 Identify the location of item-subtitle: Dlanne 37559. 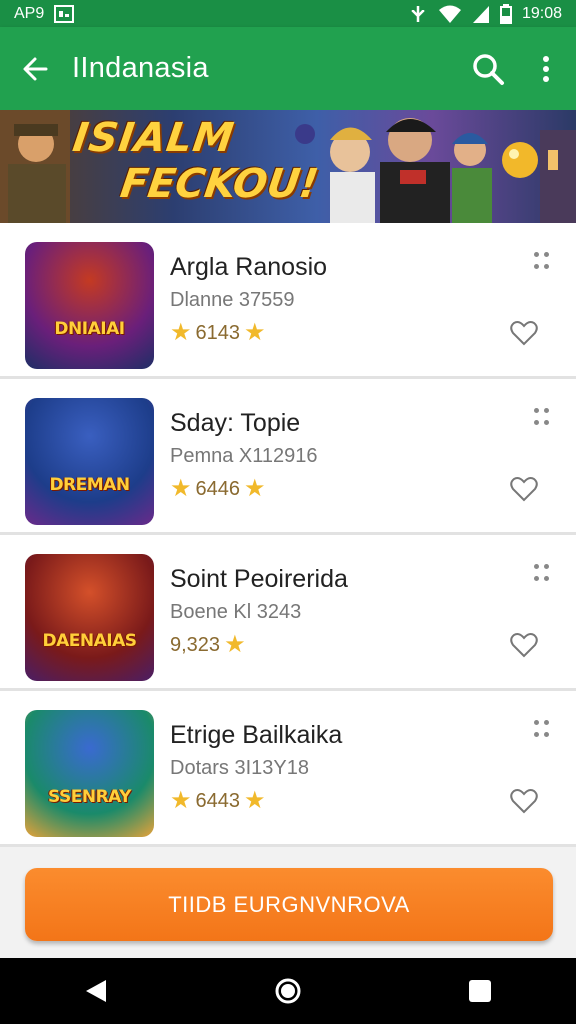
(232, 300).